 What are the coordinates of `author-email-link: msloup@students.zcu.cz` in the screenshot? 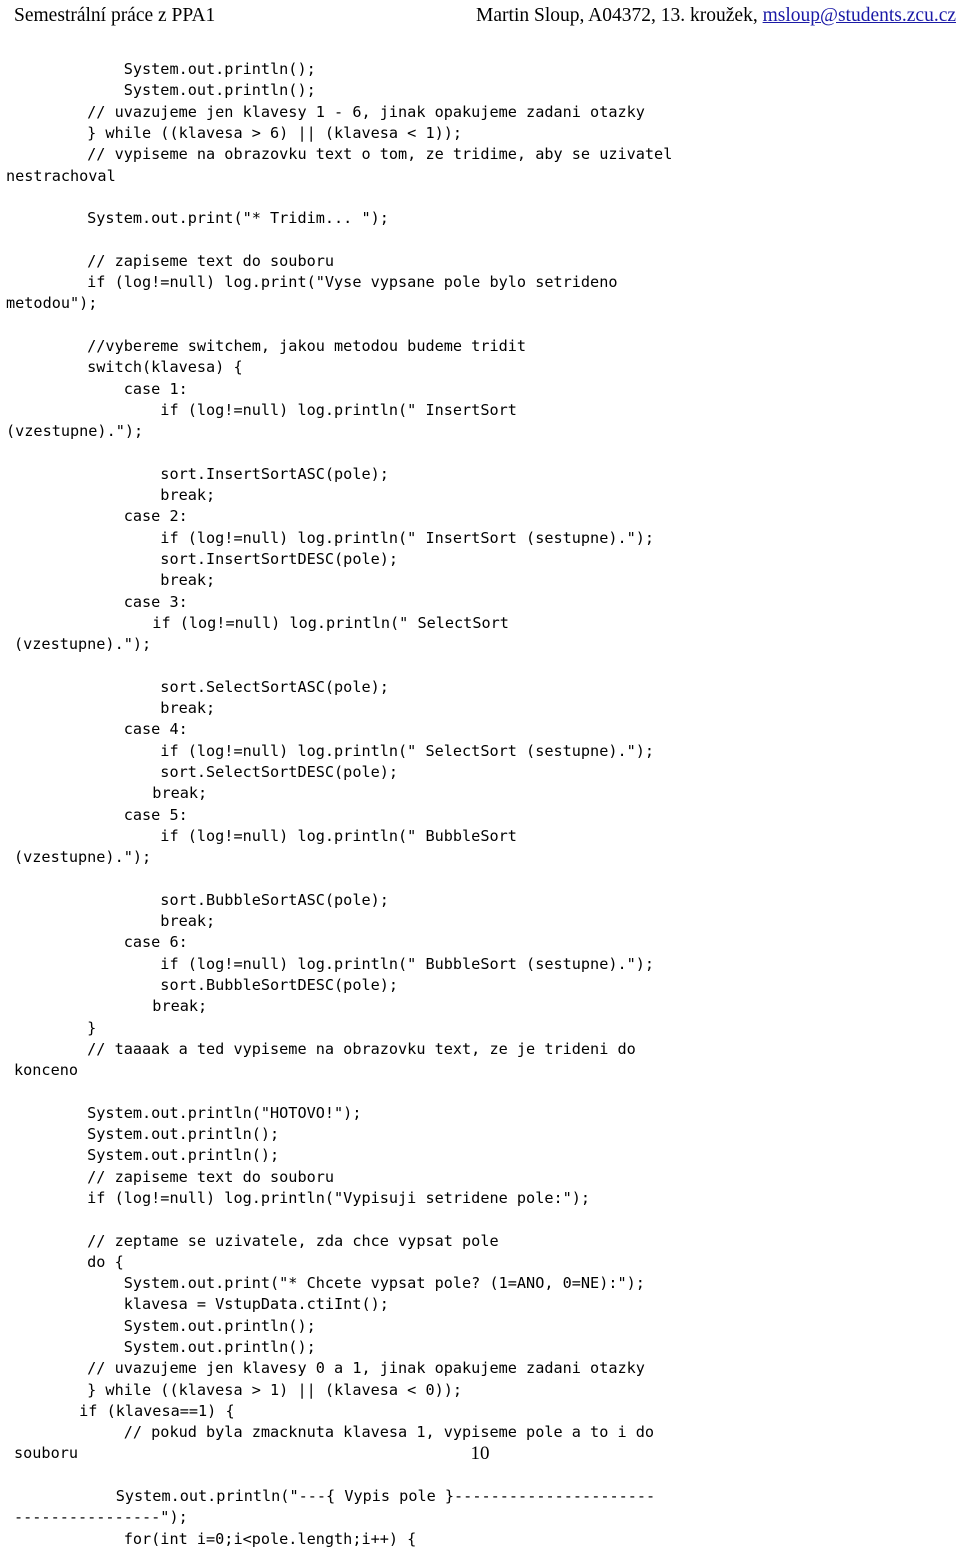 It's located at (859, 15).